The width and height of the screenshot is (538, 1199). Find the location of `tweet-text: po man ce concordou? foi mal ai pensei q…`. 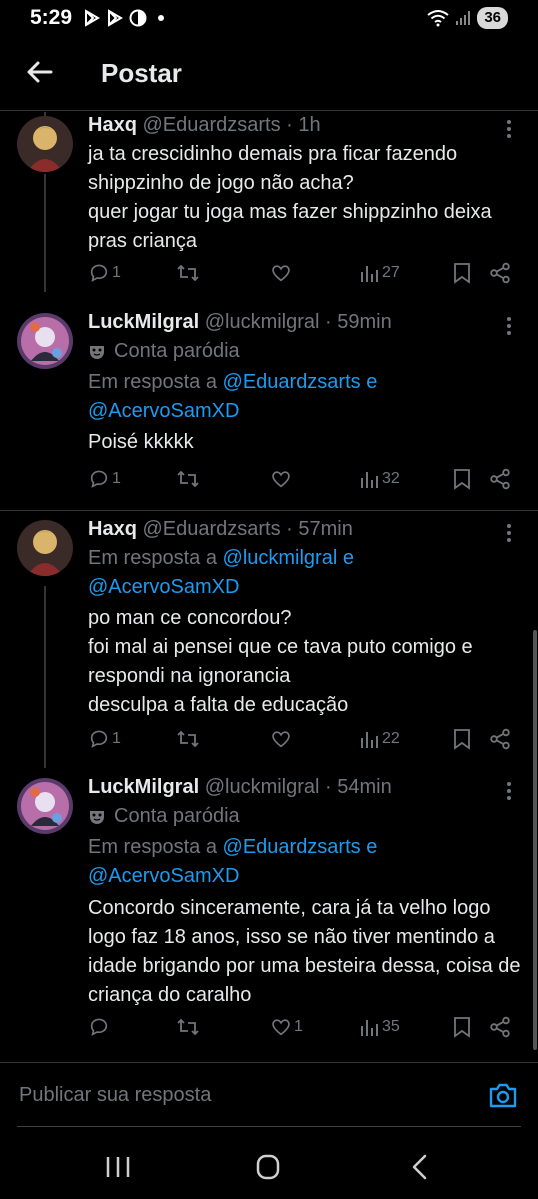

tweet-text: po man ce concordou? foi mal ai pensei q… is located at coordinates (280, 661).